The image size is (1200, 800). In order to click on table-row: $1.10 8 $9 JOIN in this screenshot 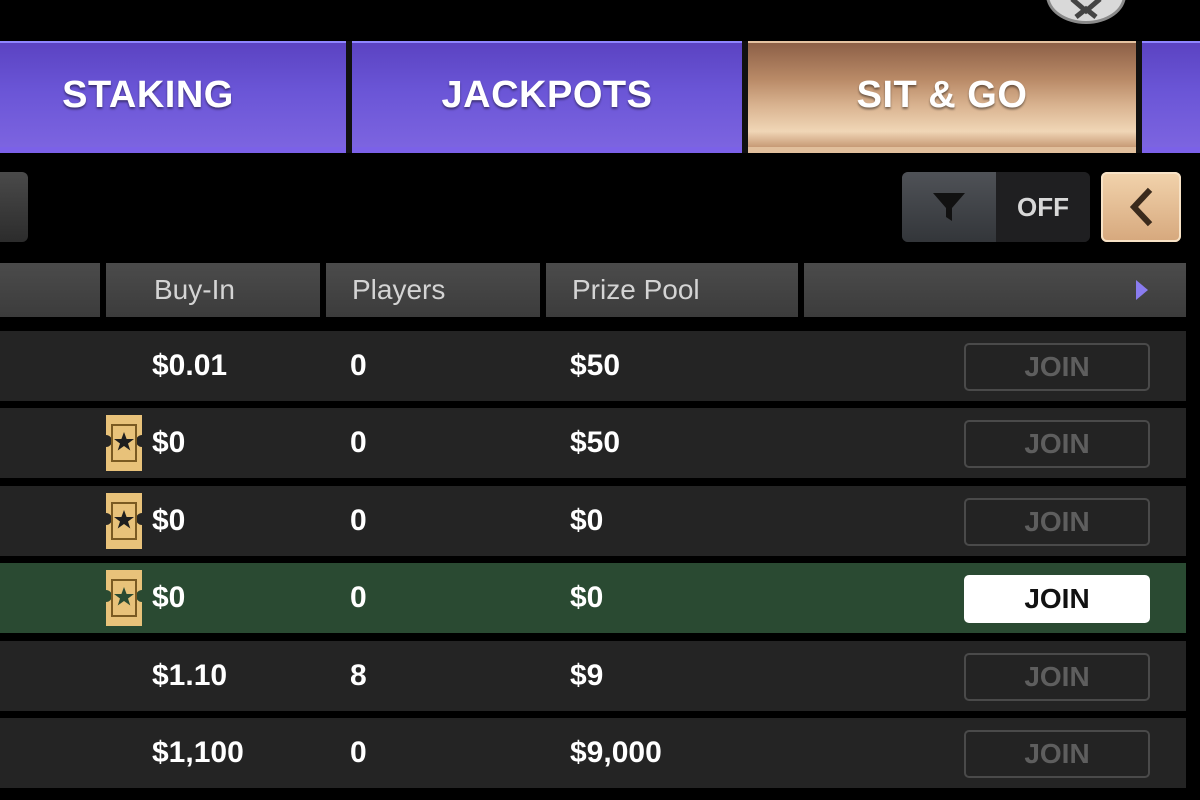, I will do `click(593, 676)`.